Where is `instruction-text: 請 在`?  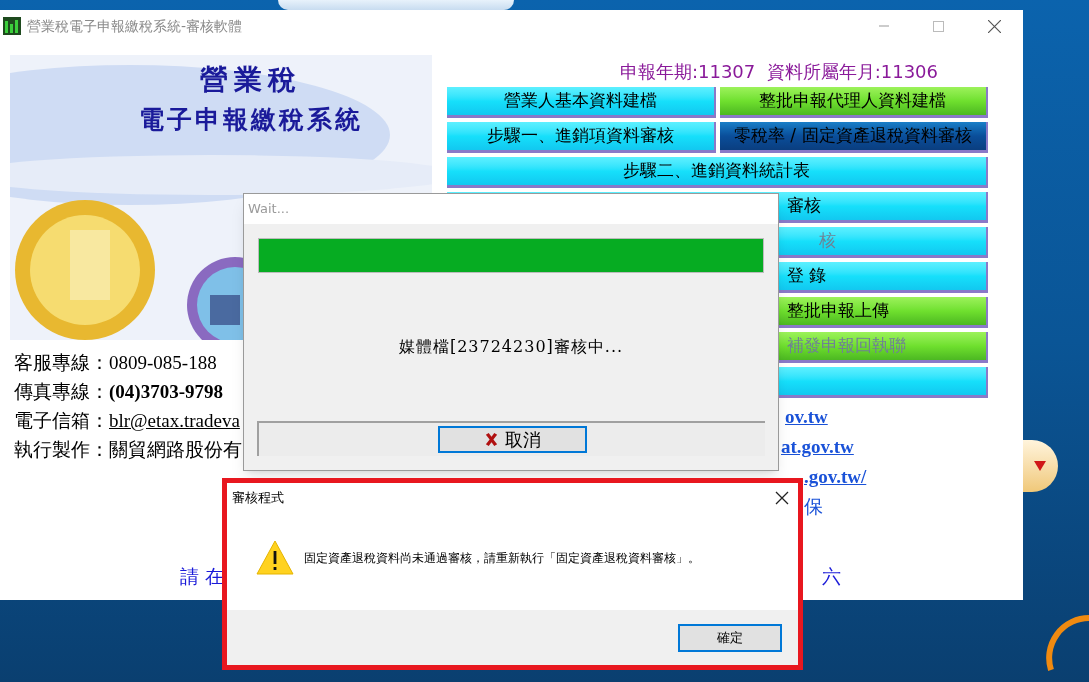
instruction-text: 請 在 is located at coordinates (203, 576).